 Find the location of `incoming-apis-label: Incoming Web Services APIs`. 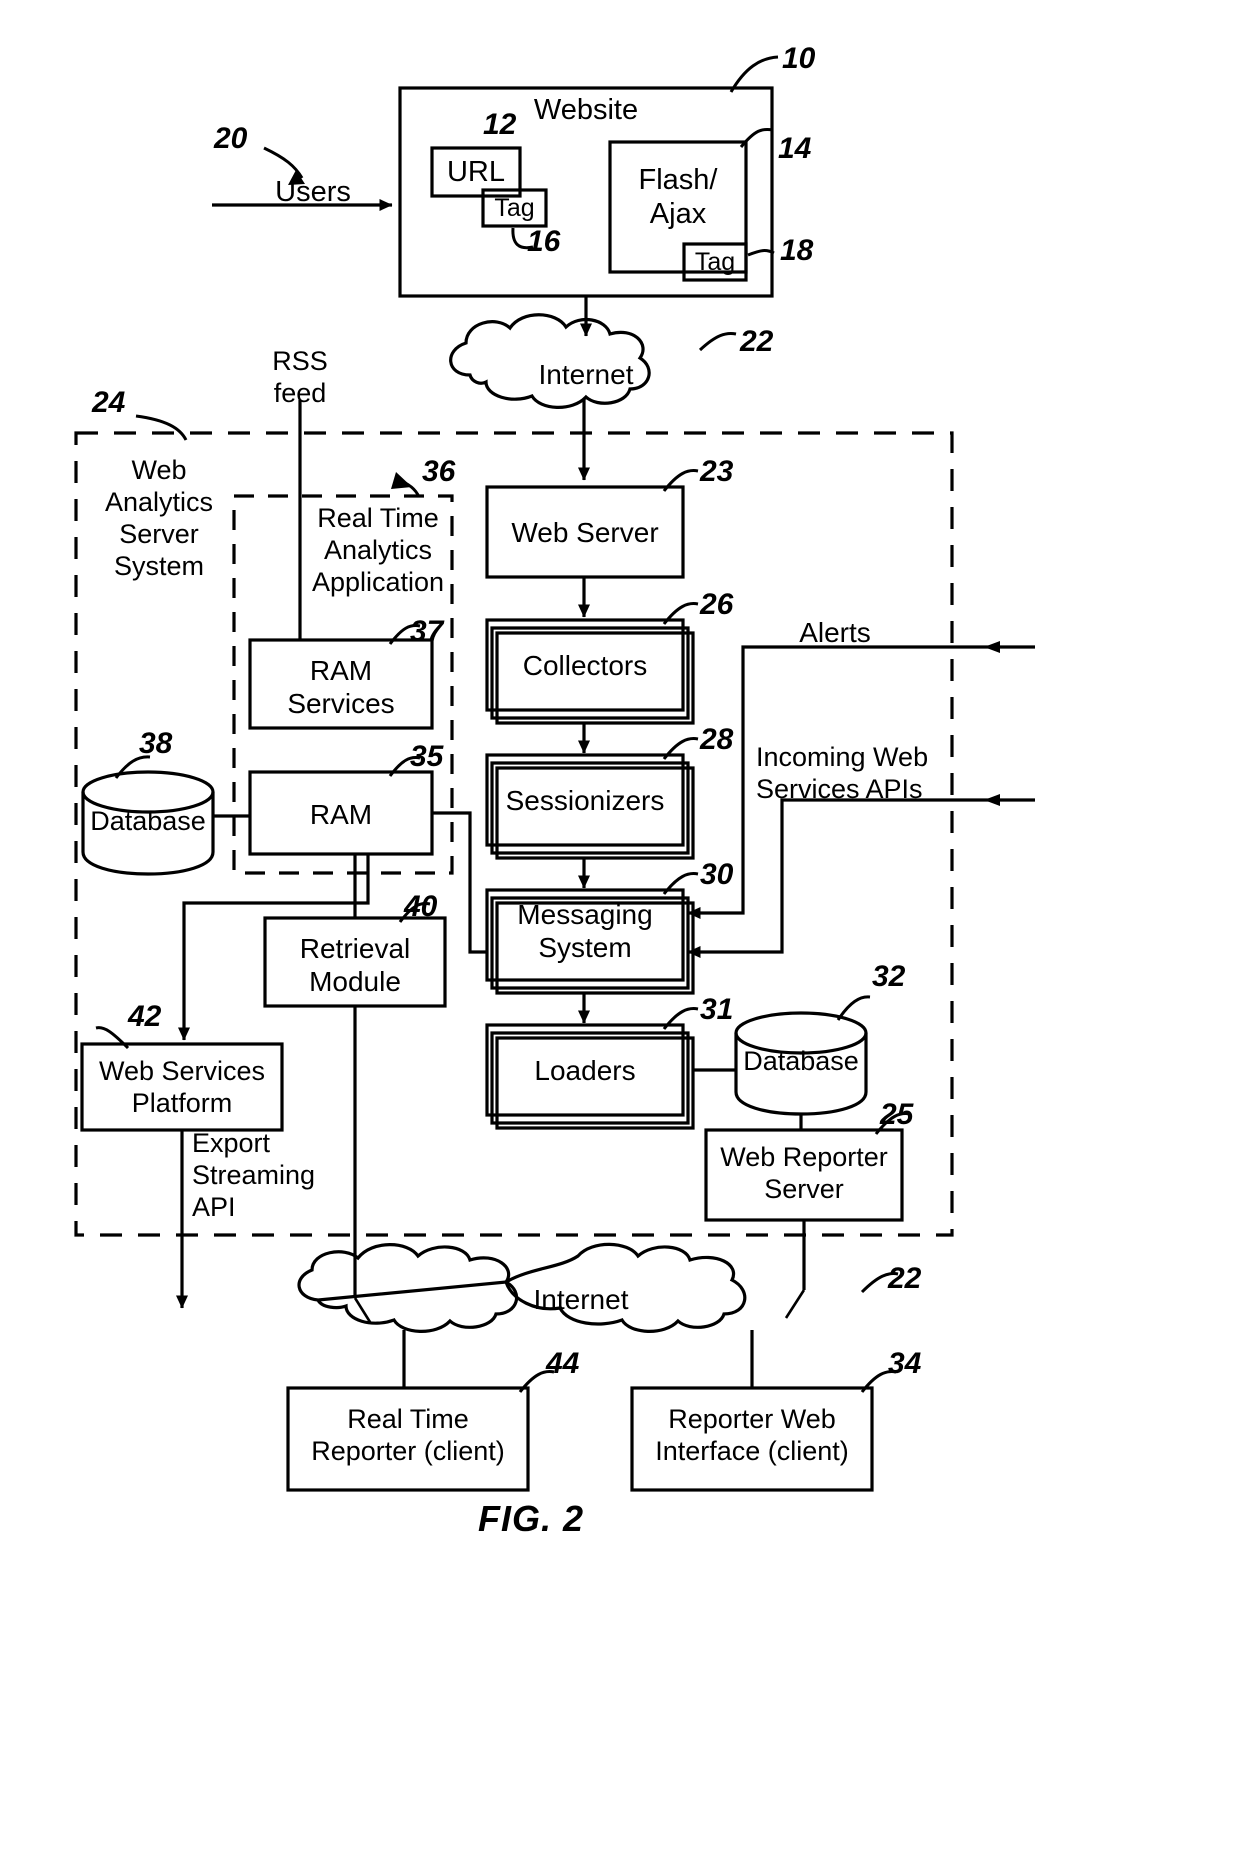

incoming-apis-label: Incoming Web Services APIs is located at coordinates (856, 774).